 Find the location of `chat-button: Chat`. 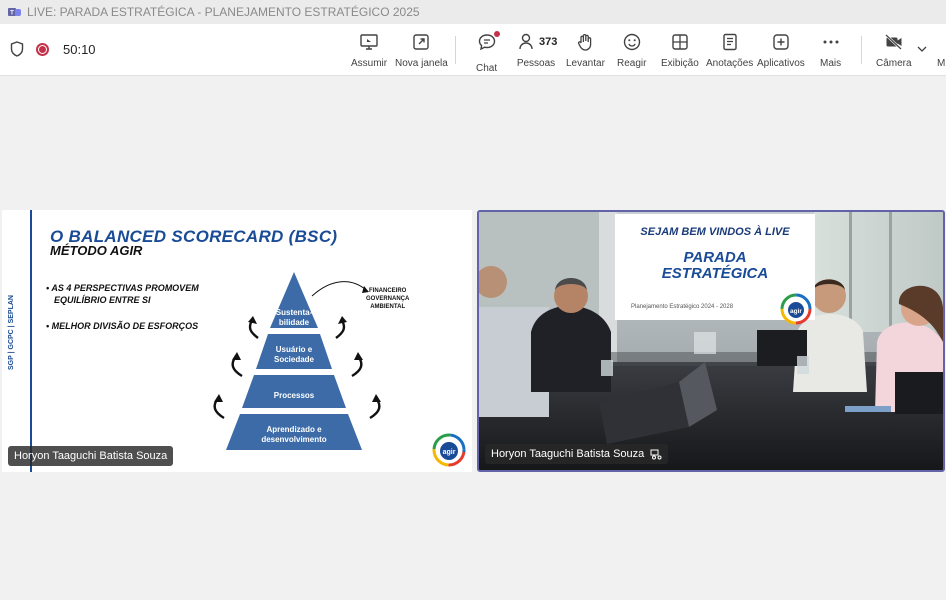

chat-button: Chat is located at coordinates (488, 52).